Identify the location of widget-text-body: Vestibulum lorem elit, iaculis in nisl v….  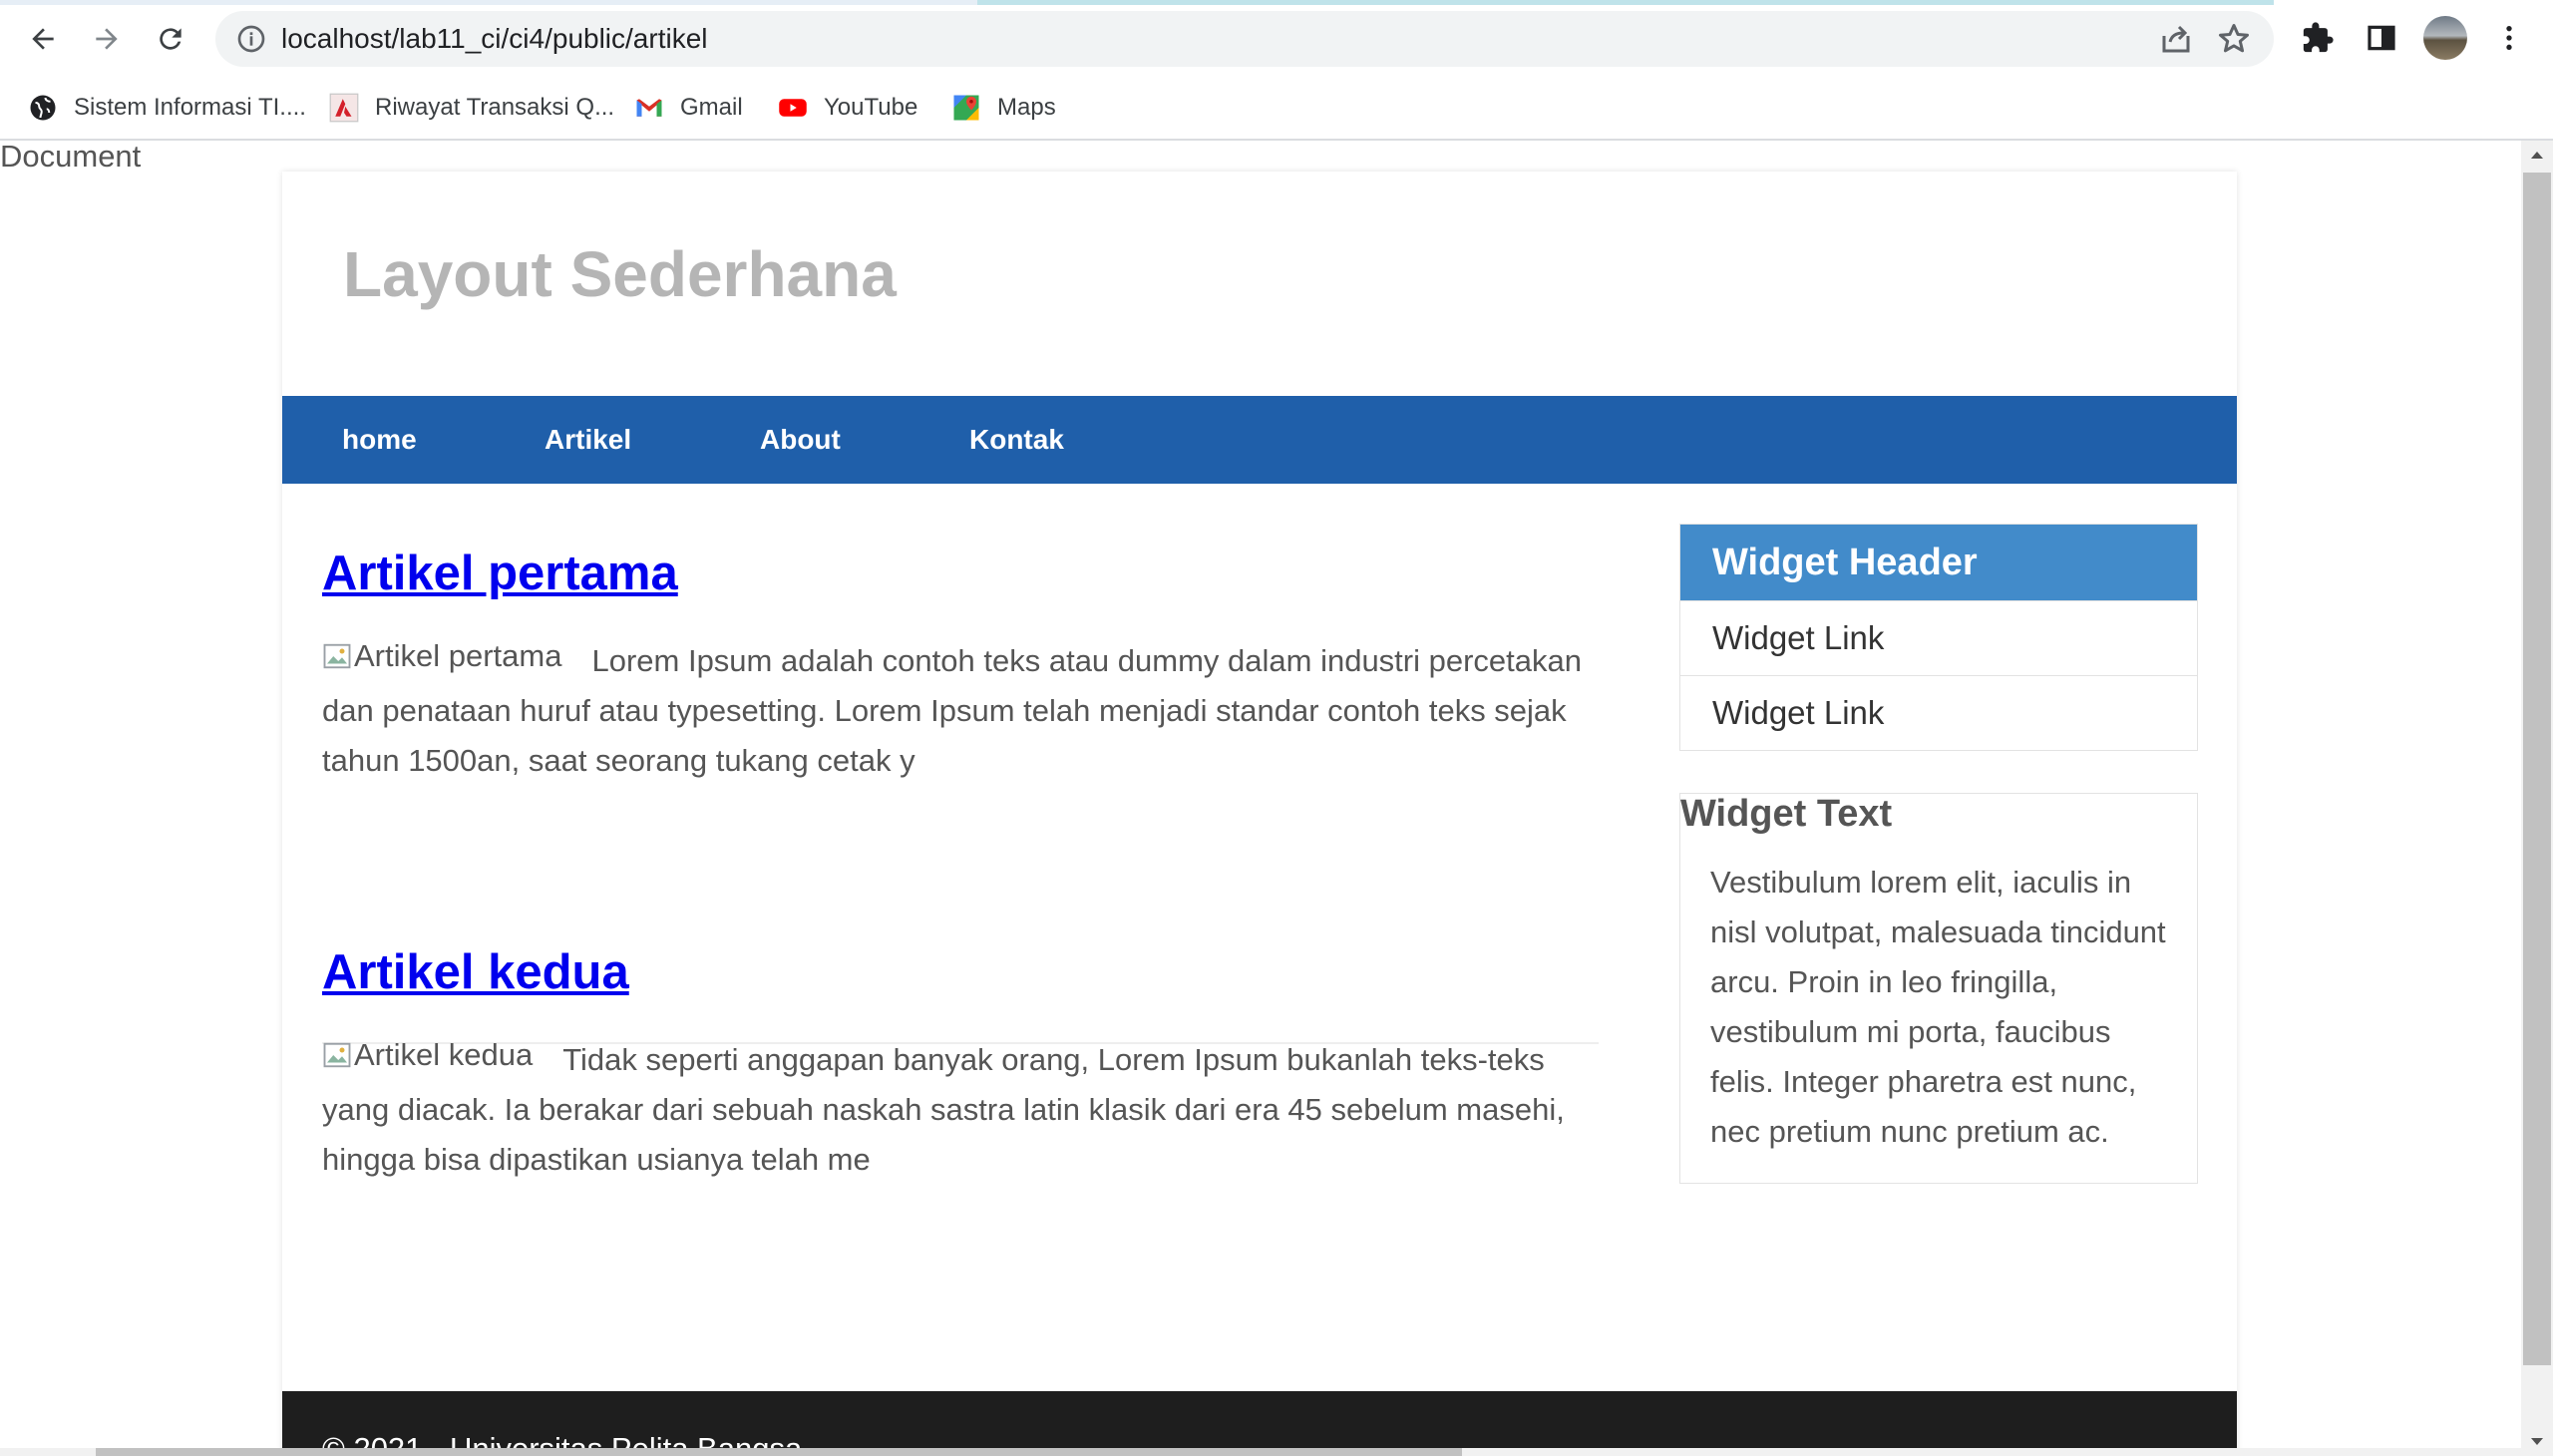
(1938, 1007).